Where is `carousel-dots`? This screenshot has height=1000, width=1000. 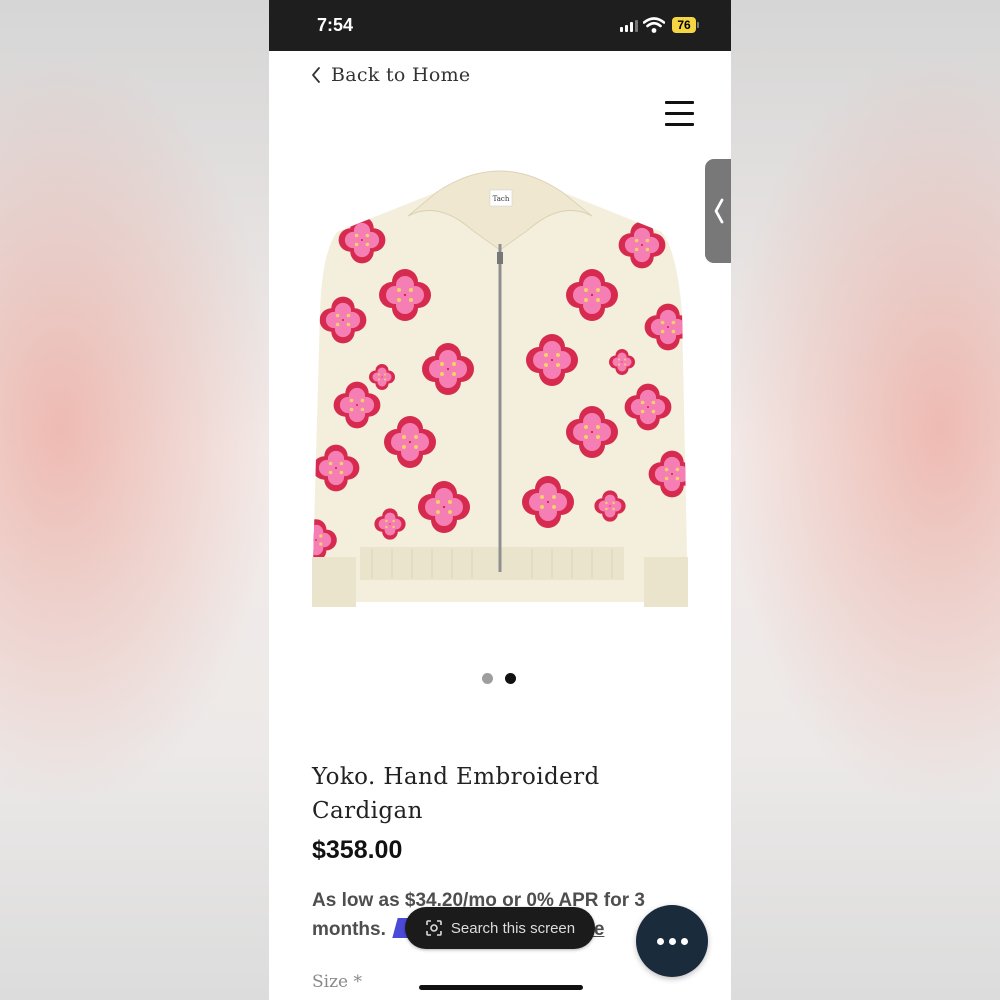
carousel-dots is located at coordinates (499, 678).